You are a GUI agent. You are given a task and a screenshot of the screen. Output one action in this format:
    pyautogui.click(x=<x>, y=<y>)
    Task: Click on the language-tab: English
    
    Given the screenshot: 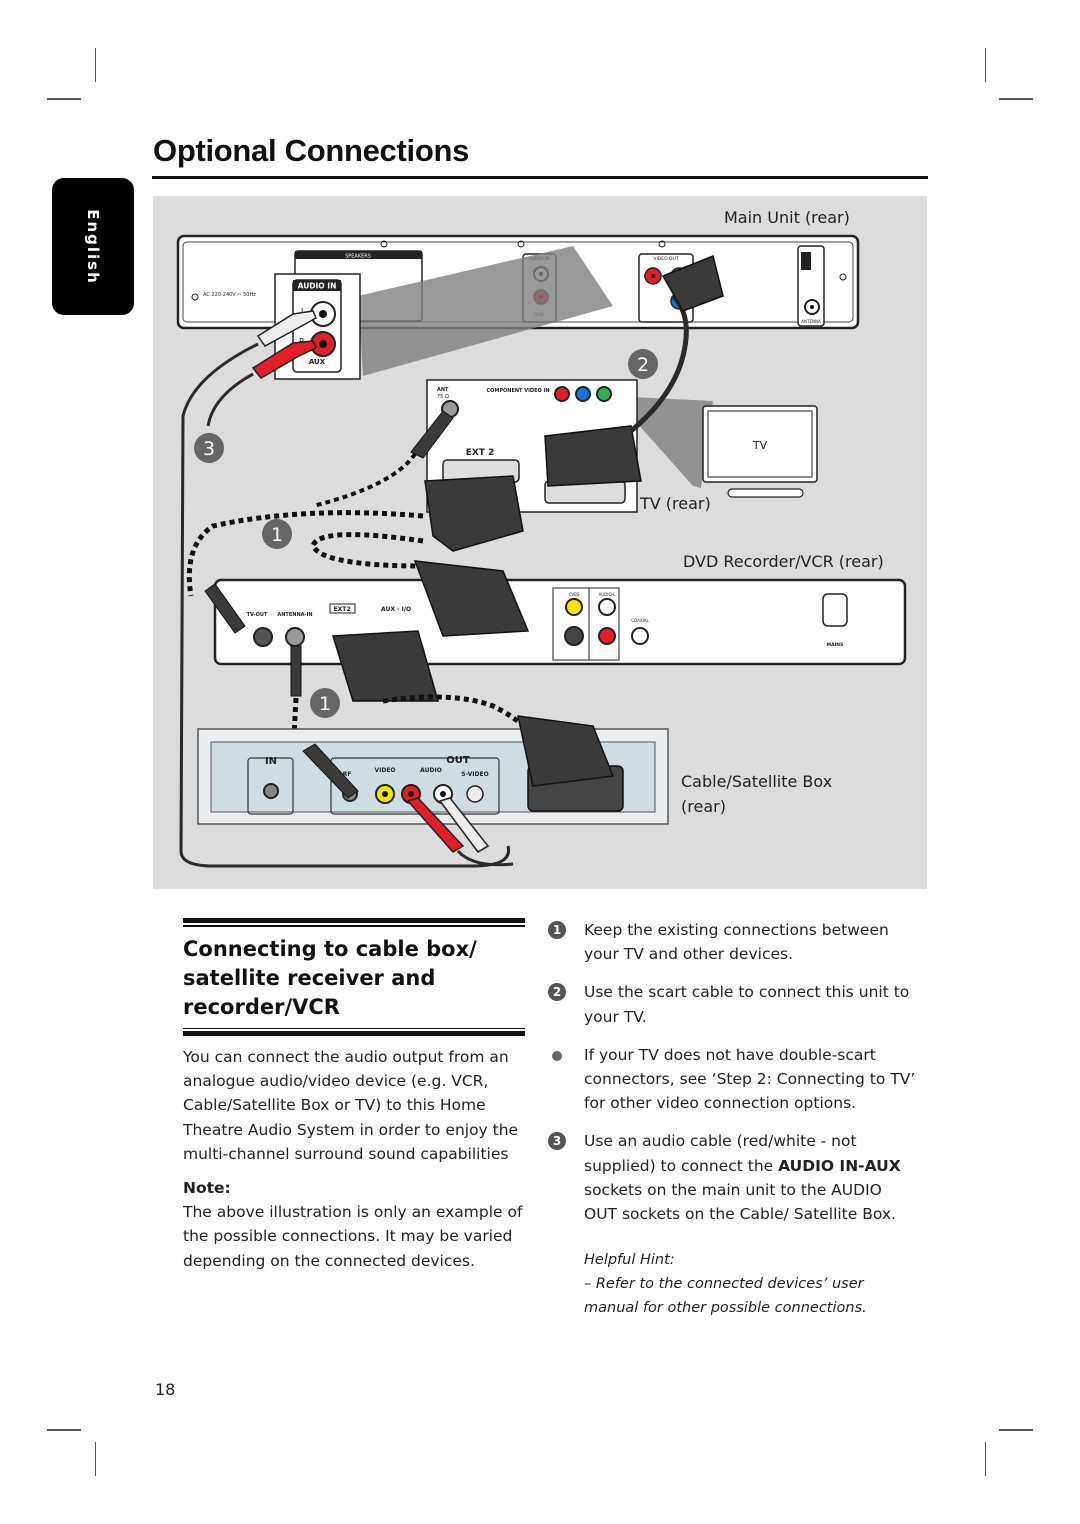 What is the action you would take?
    pyautogui.click(x=93, y=246)
    